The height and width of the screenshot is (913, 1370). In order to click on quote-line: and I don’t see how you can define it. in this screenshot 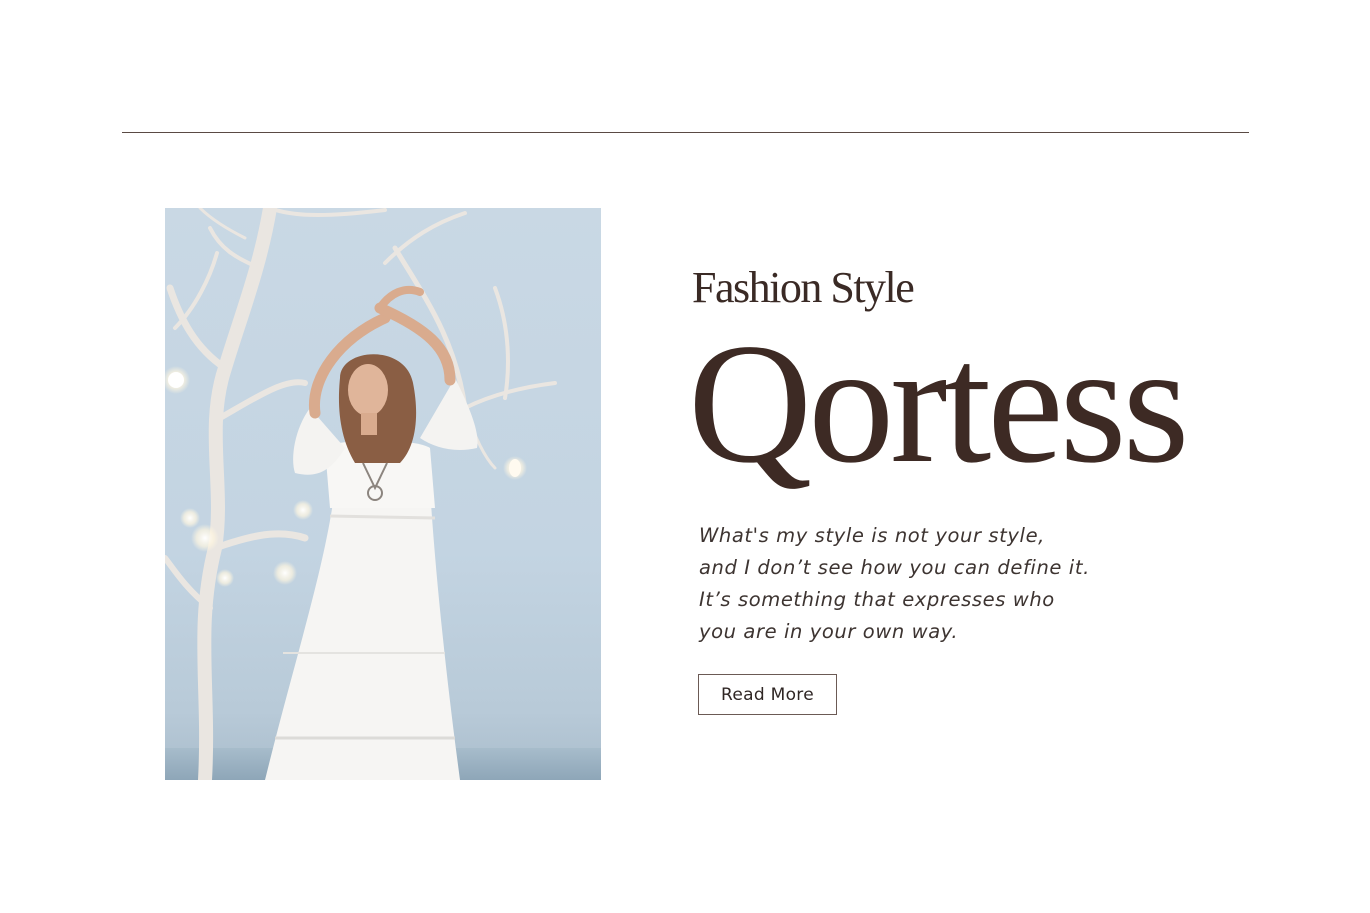, I will do `click(894, 567)`.